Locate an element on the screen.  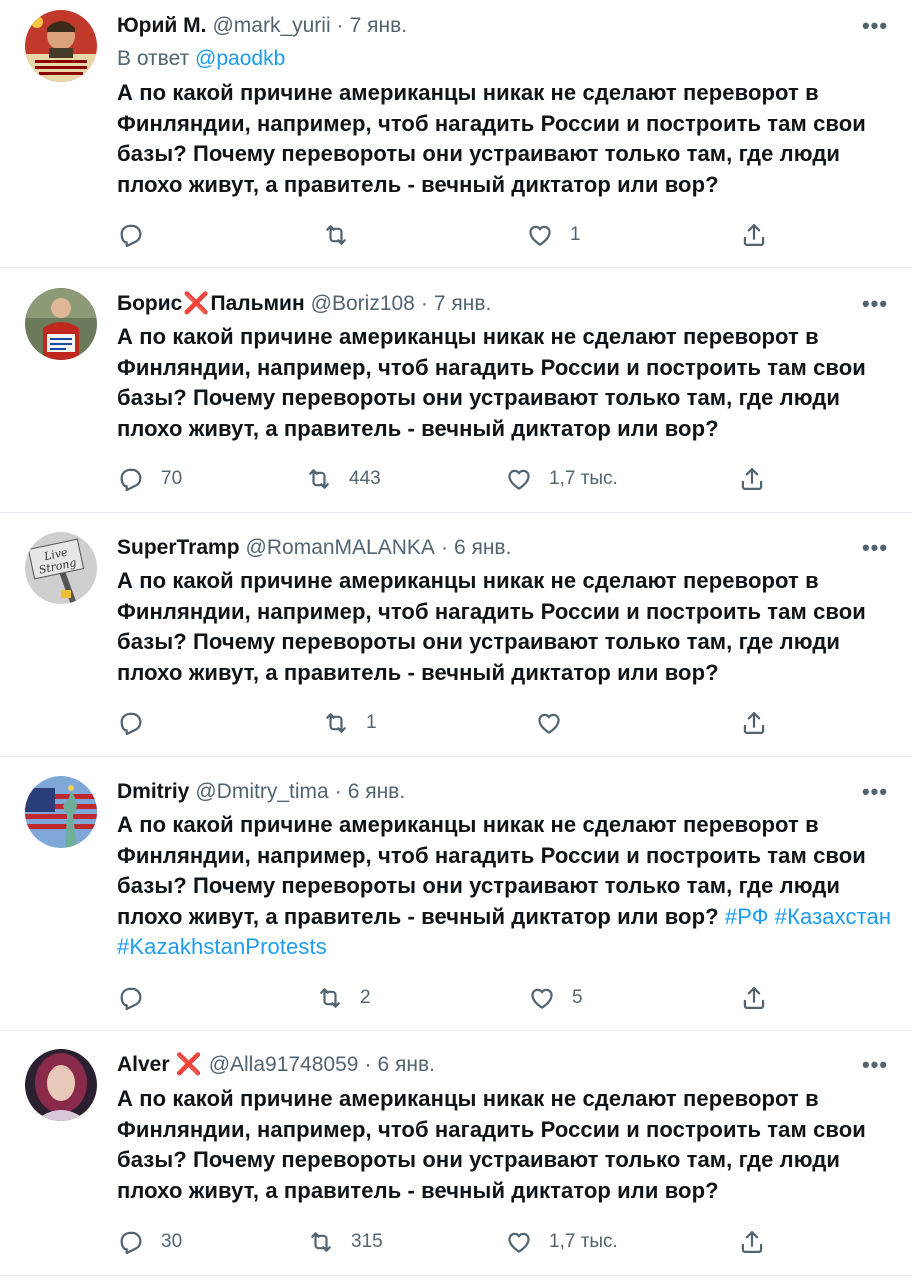
retweet-button is located at coordinates (336, 235).